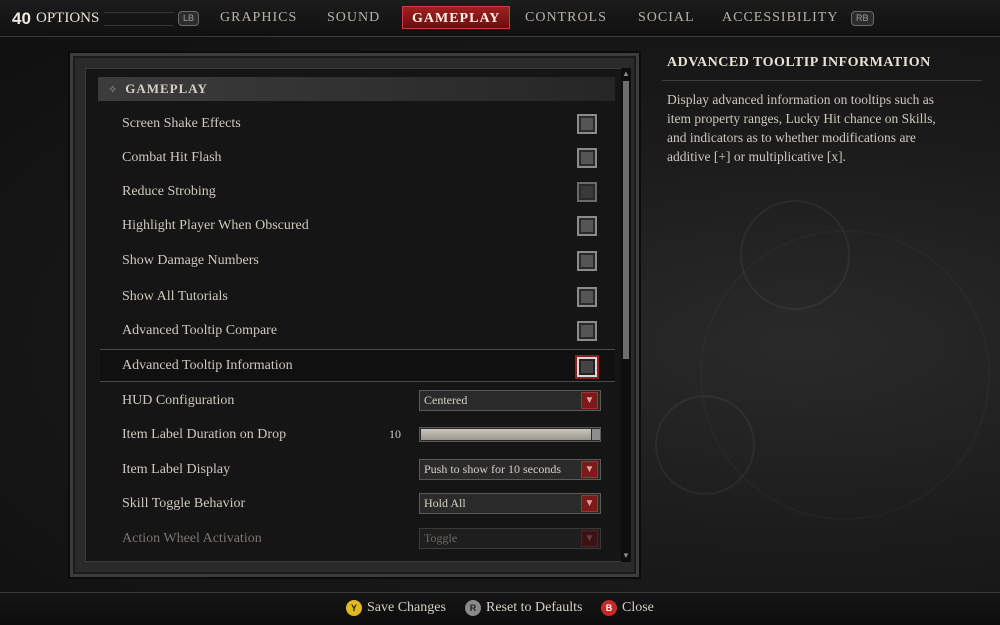  Describe the element at coordinates (357, 296) in the screenshot. I see `setting-row-all-tutorials: Show All Tutorials` at that location.